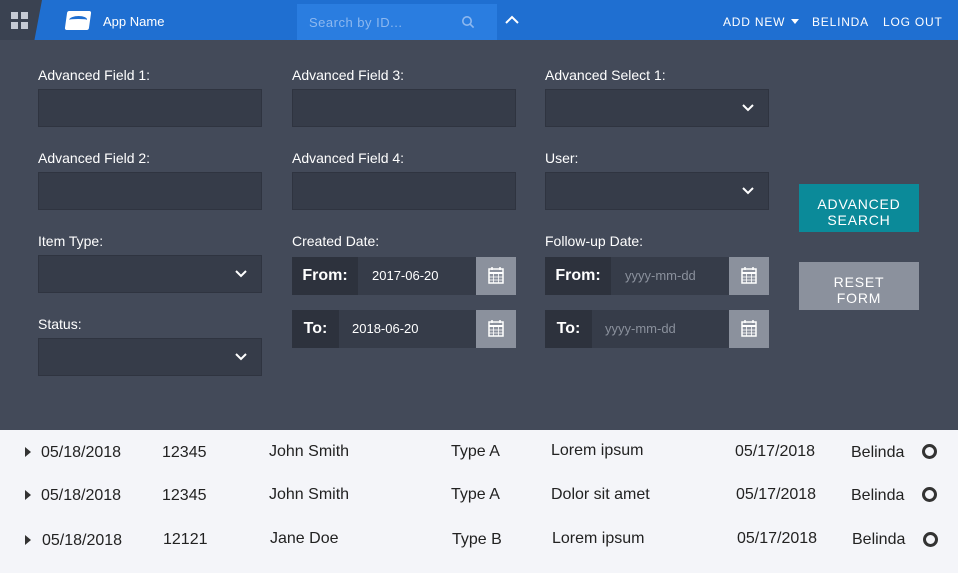  Describe the element at coordinates (397, 22) in the screenshot. I see `search-box` at that location.